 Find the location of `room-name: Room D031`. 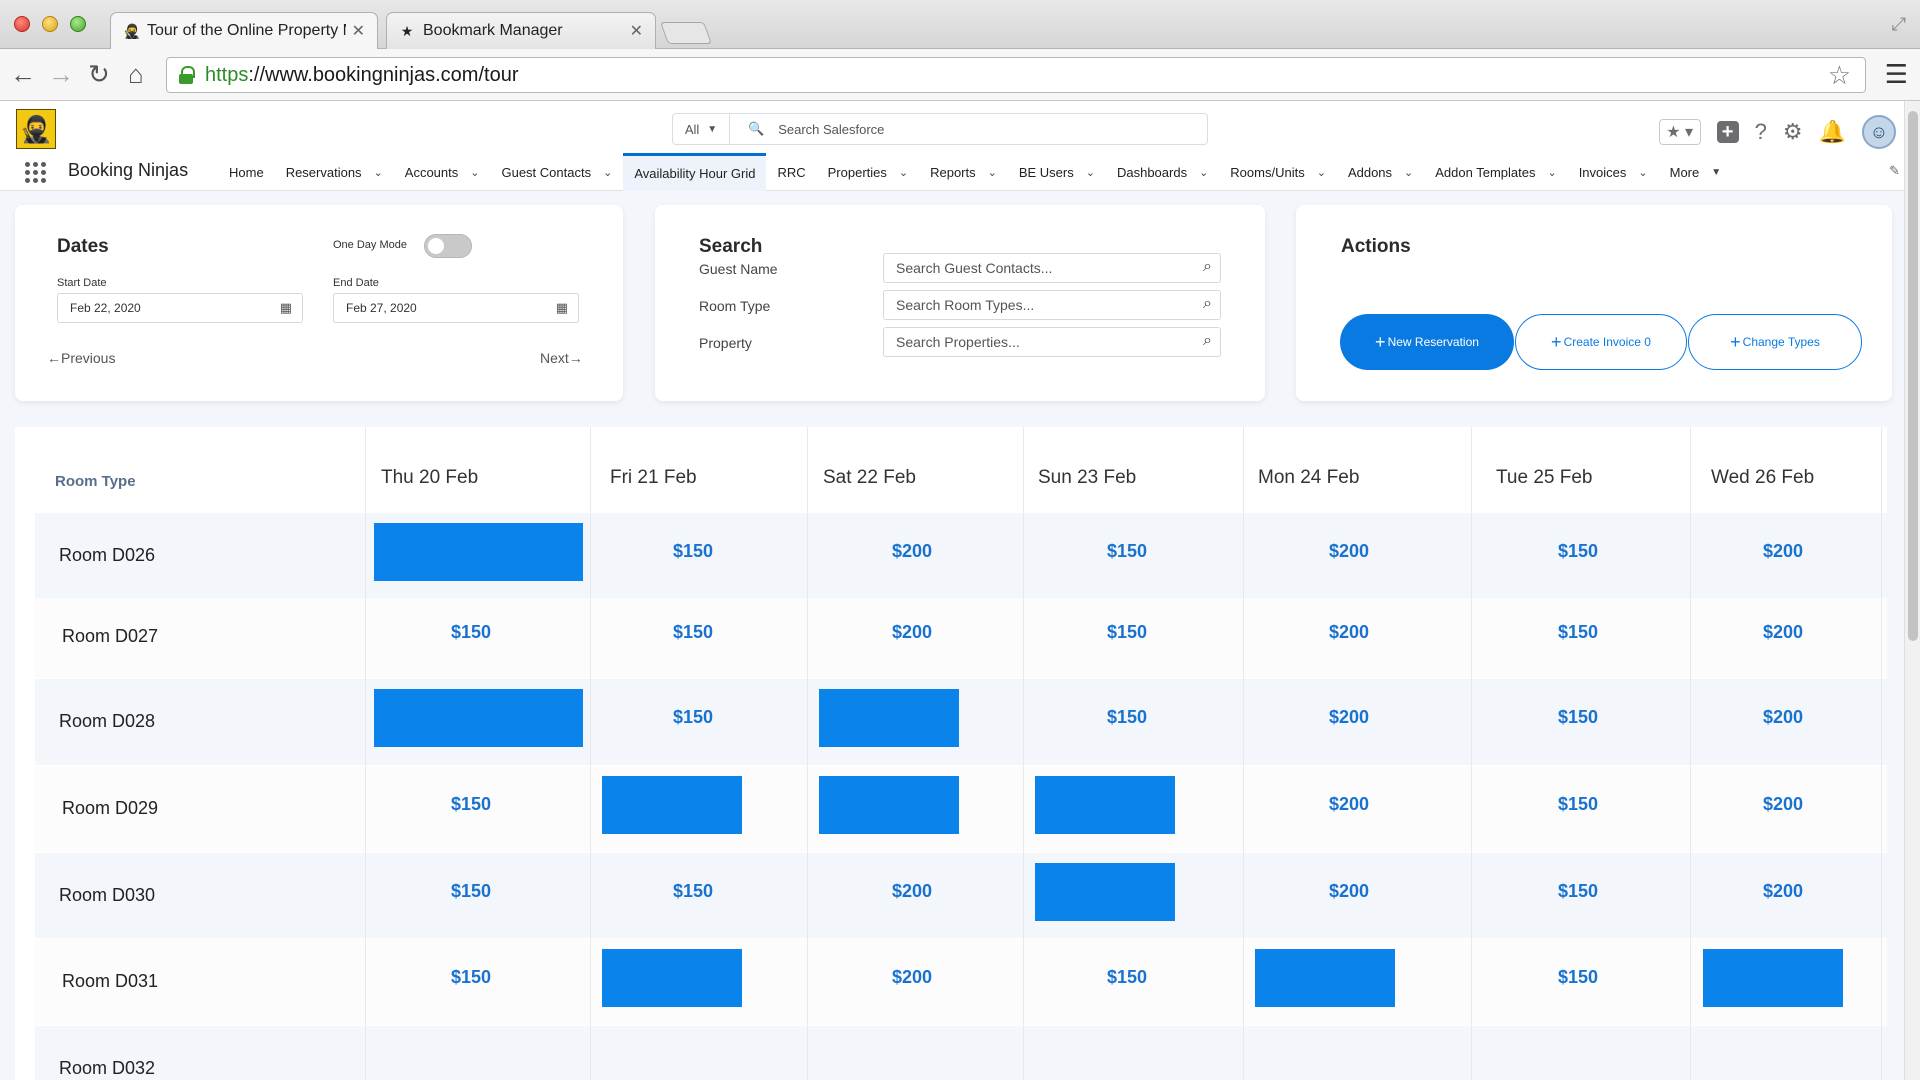

room-name: Room D031 is located at coordinates (110, 981).